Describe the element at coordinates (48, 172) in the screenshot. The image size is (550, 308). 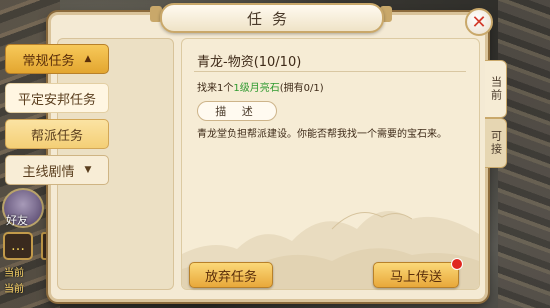
I see `tab-label: 主线剧情` at that location.